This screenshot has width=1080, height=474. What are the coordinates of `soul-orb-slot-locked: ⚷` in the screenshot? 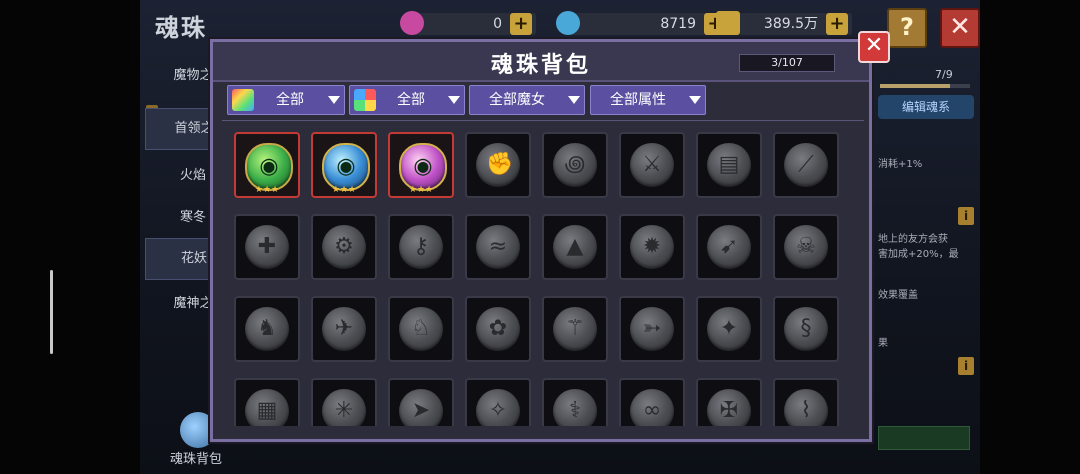 It's located at (421, 247).